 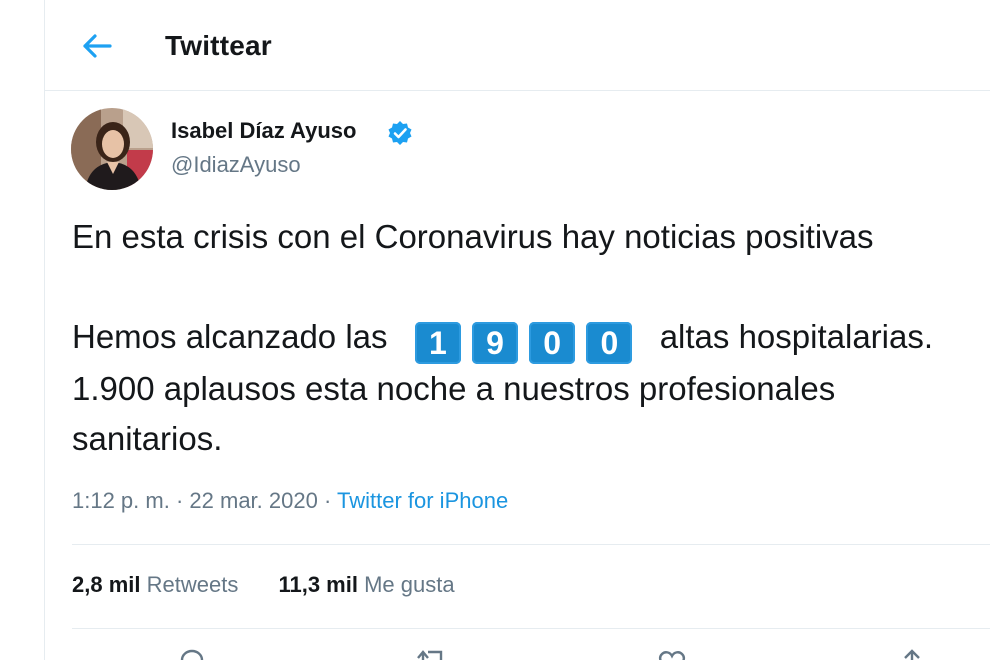 I want to click on like-button, so click(x=672, y=653).